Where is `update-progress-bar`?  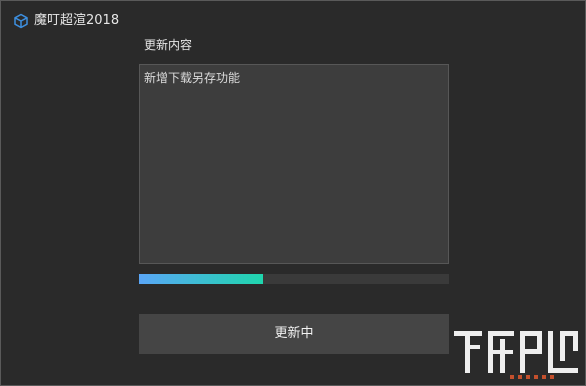 update-progress-bar is located at coordinates (294, 279).